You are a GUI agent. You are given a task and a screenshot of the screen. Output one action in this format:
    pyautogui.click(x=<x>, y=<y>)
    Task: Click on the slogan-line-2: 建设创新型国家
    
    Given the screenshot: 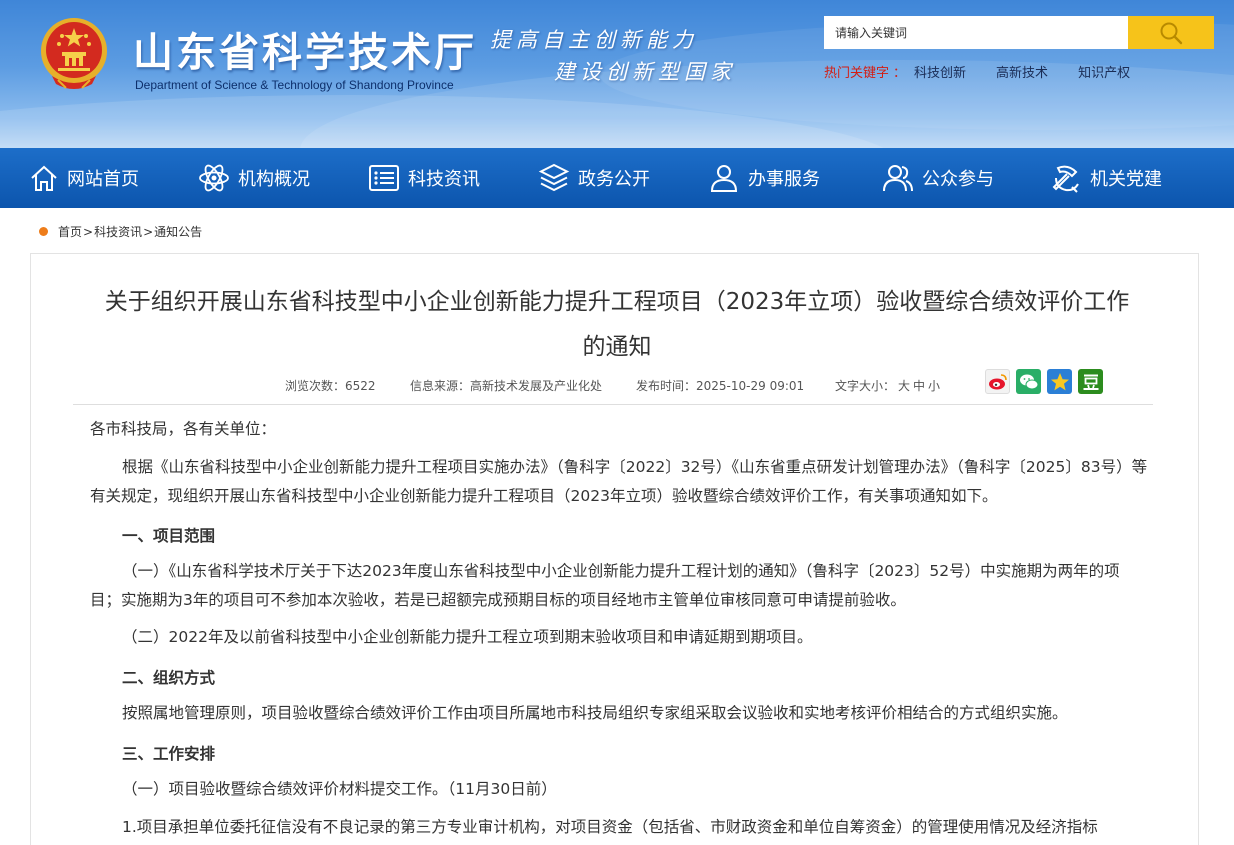 What is the action you would take?
    pyautogui.click(x=645, y=72)
    